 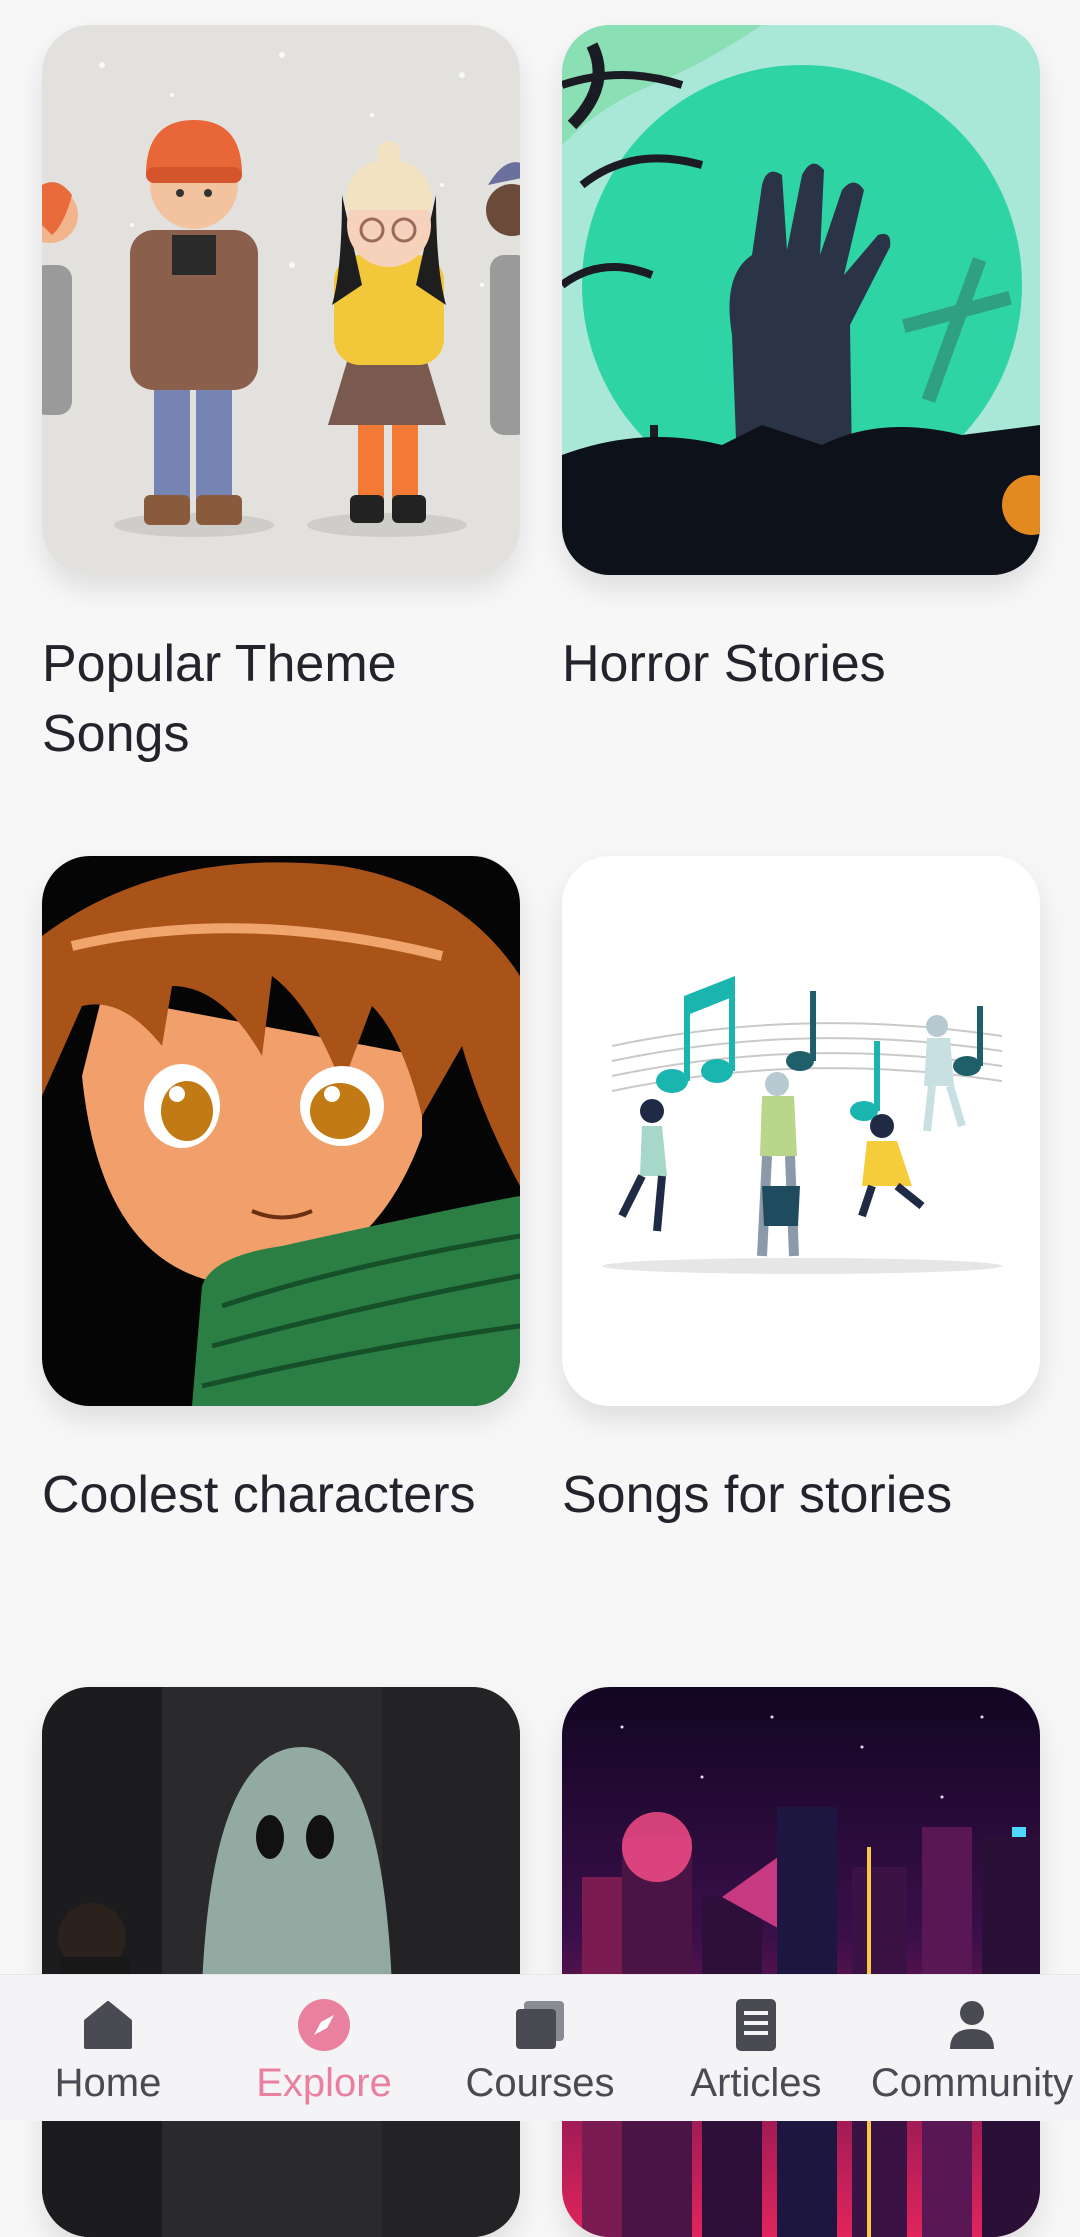 I want to click on nav-home-label: Home, so click(x=108, y=2083).